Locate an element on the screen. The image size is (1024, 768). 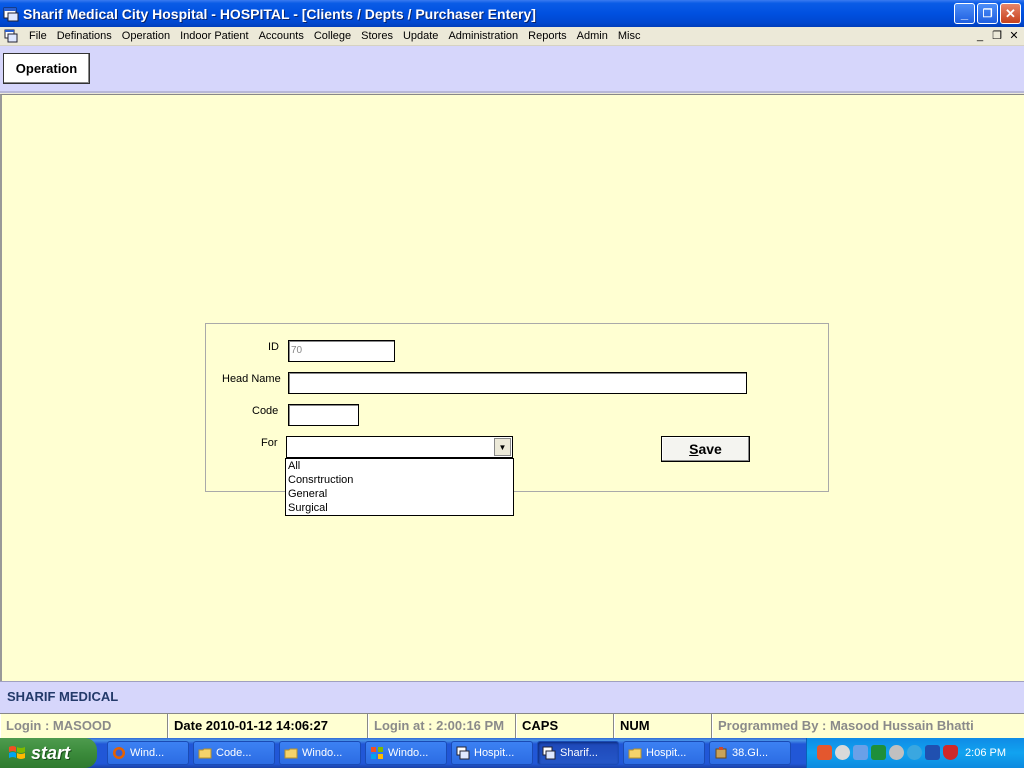
tray-network-icon is located at coordinates (860, 752).